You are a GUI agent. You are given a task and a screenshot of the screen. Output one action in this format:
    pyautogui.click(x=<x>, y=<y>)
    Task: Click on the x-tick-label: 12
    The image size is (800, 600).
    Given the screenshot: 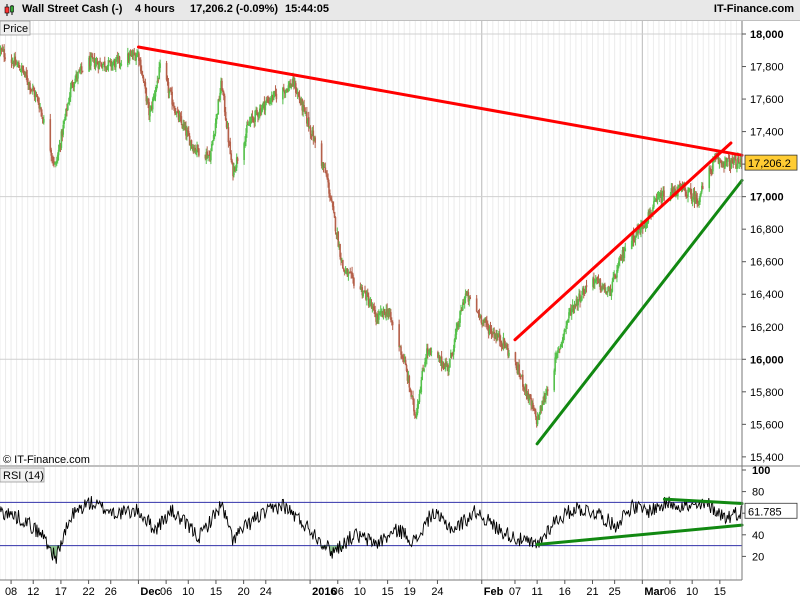 What is the action you would take?
    pyautogui.click(x=33, y=592)
    